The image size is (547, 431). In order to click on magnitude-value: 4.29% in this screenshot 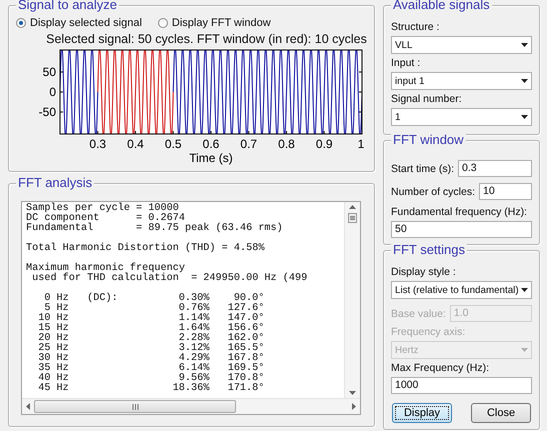, I will do `click(194, 359)`.